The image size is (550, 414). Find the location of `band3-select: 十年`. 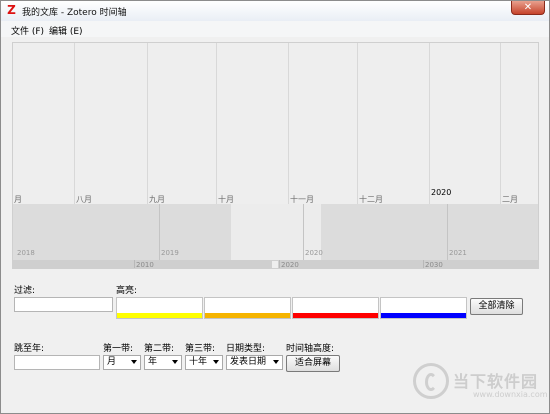

band3-select: 十年 is located at coordinates (204, 362).